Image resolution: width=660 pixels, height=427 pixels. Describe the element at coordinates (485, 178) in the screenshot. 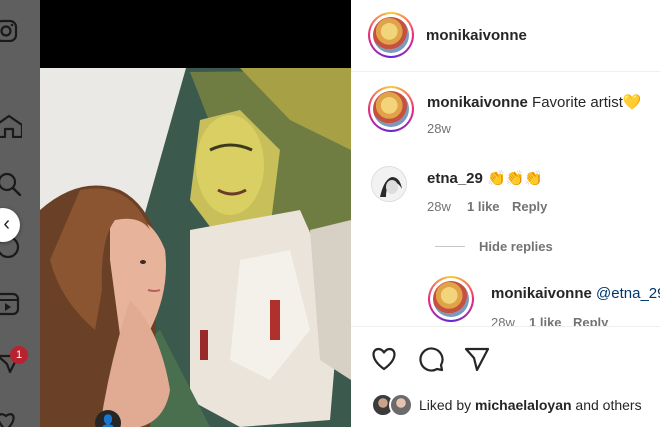

I see `comment: etna_29 👏👏👏` at that location.